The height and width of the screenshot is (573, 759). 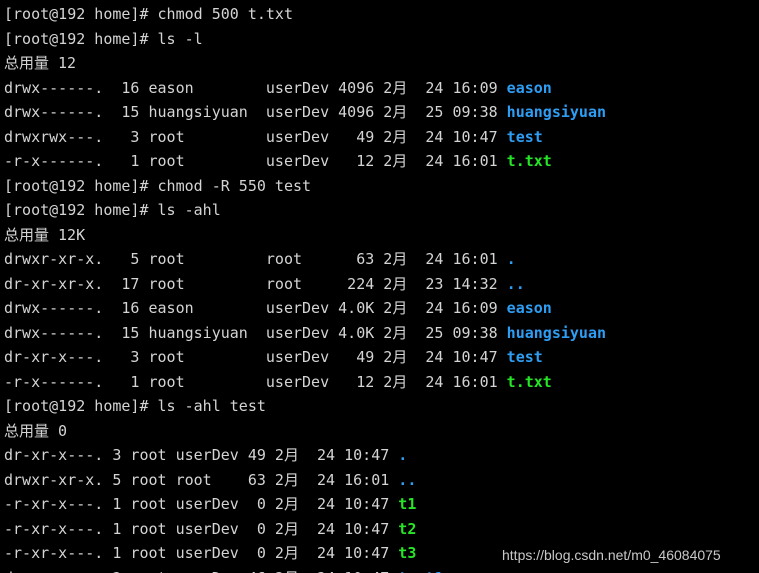 I want to click on terminal-line-prompt: [root@192 home]# ls -ahl, so click(x=381, y=210).